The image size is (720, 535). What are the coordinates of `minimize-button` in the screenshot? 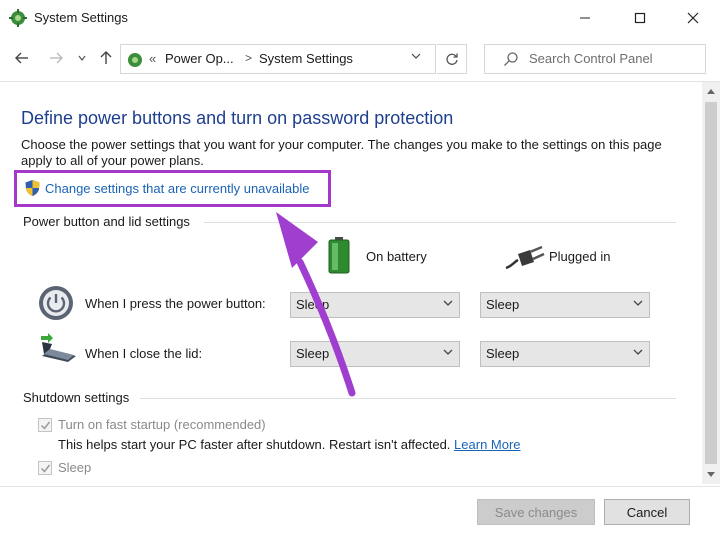 It's located at (585, 18).